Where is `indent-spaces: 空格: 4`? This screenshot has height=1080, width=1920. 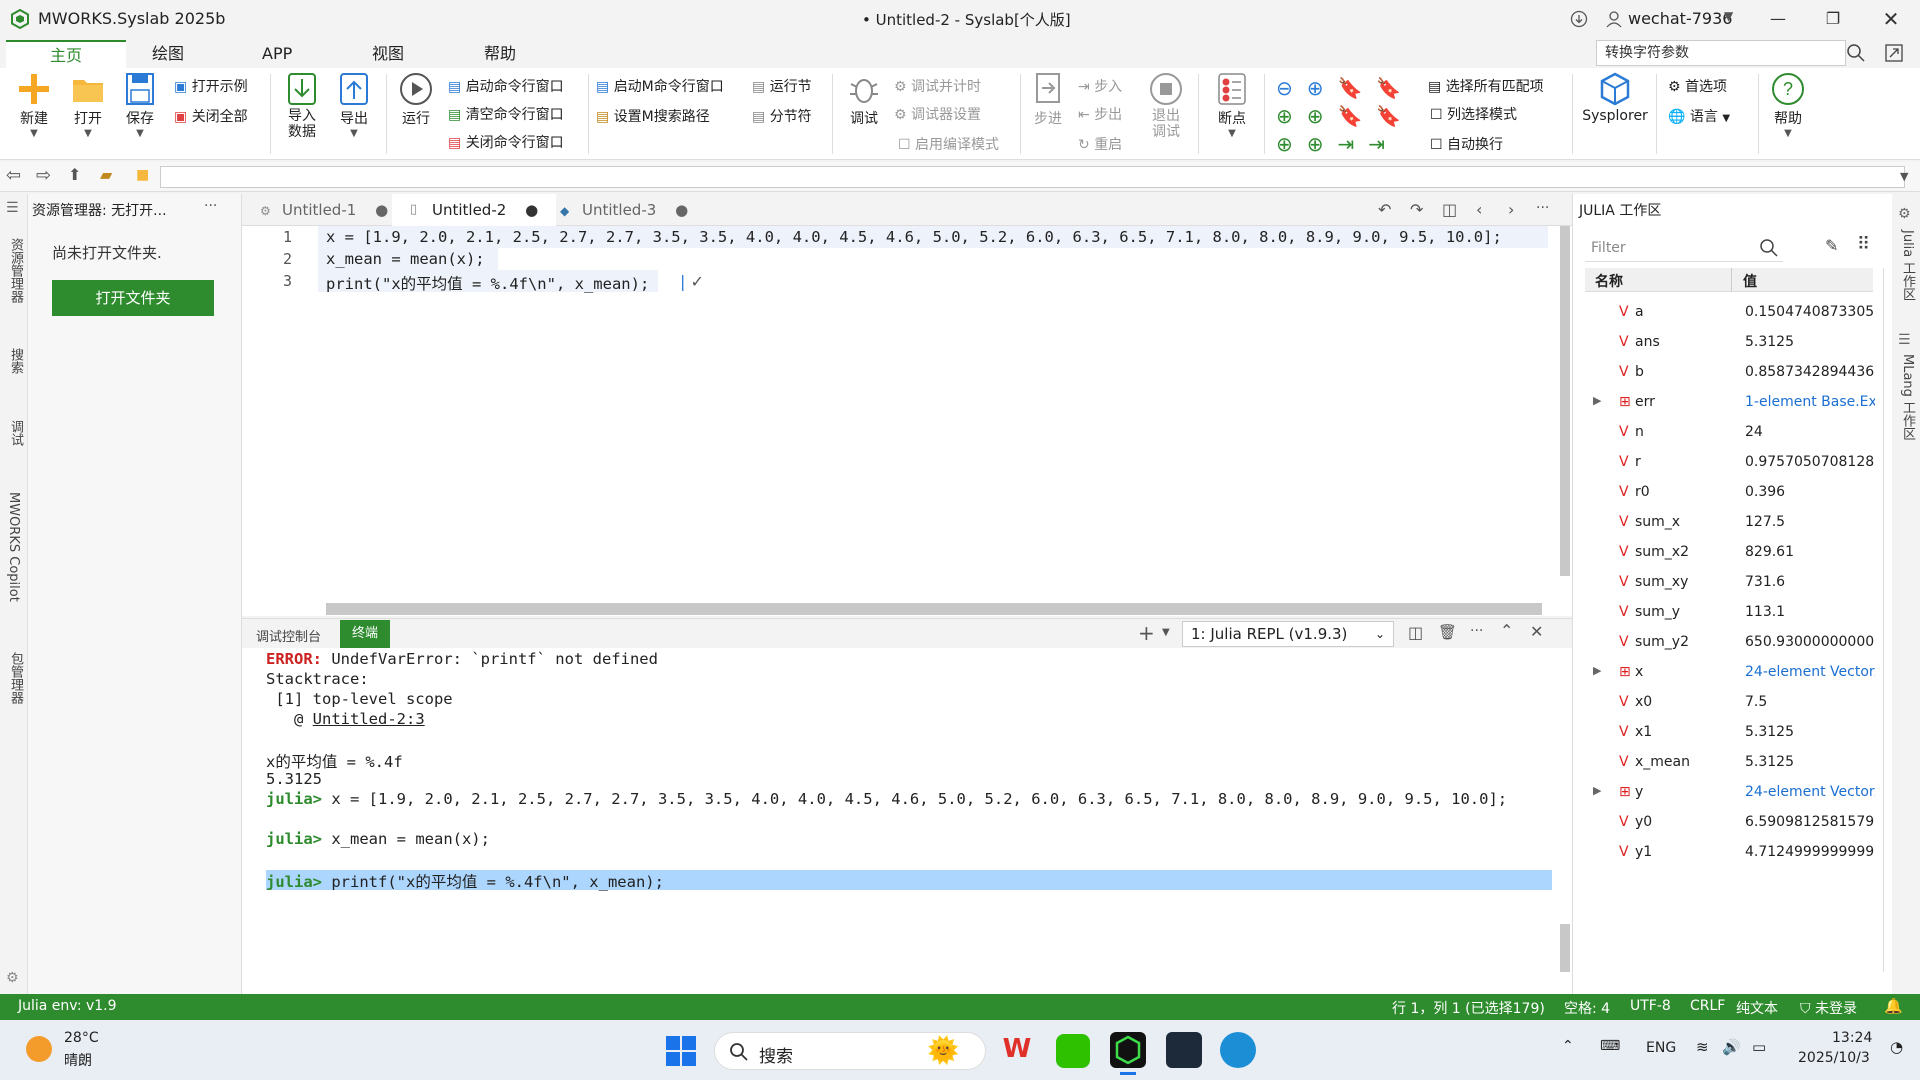
indent-spaces: 空格: 4 is located at coordinates (1587, 1008).